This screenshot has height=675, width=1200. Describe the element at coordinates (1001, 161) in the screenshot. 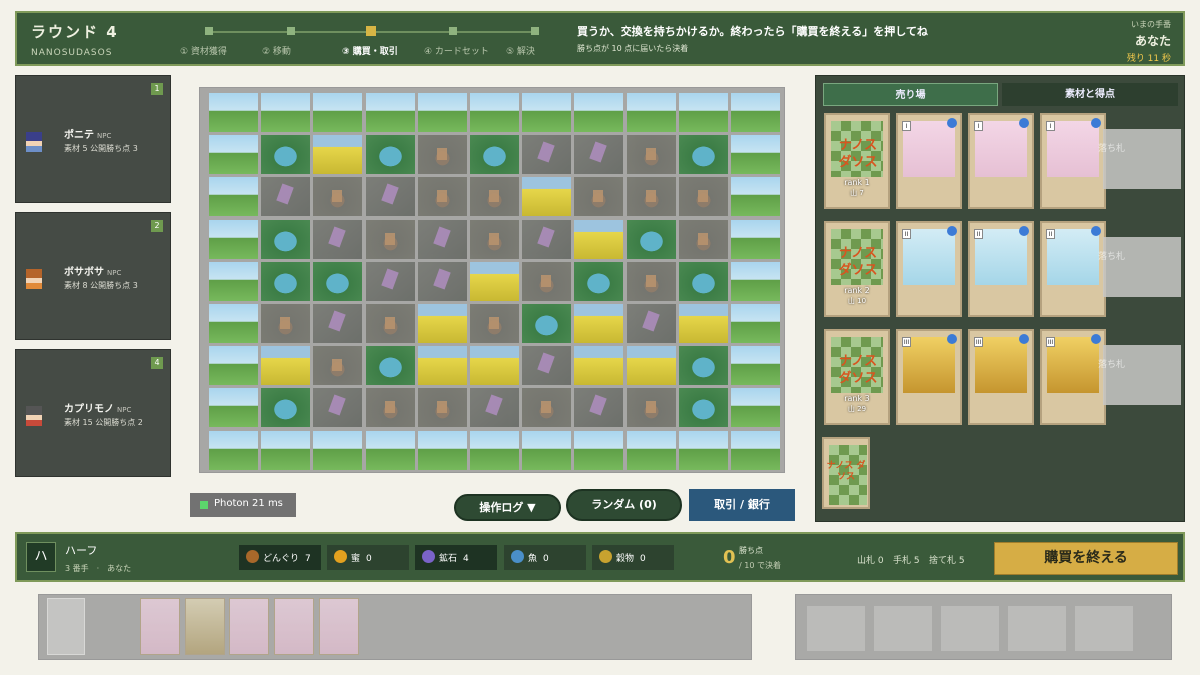

I see `market-card: I` at that location.